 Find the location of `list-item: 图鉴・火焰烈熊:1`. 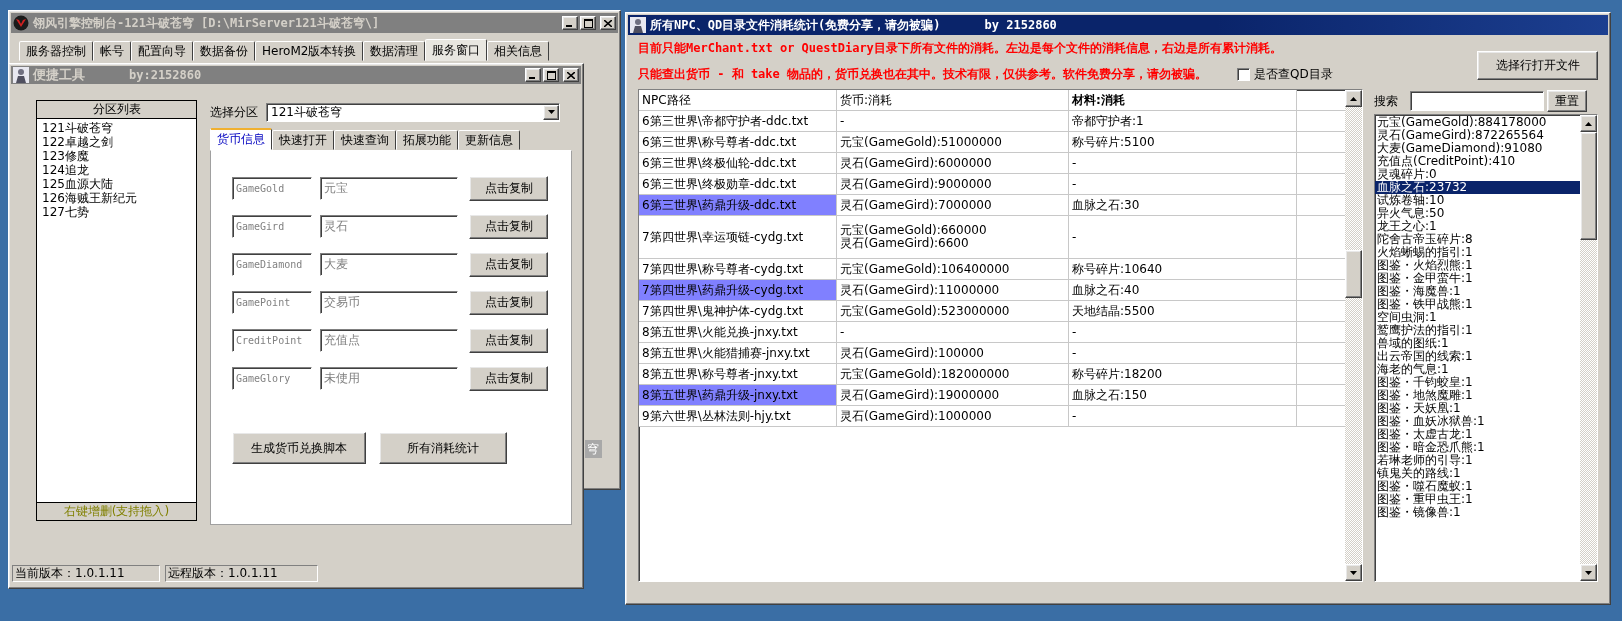

list-item: 图鉴・火焰烈熊:1 is located at coordinates (1477, 265).